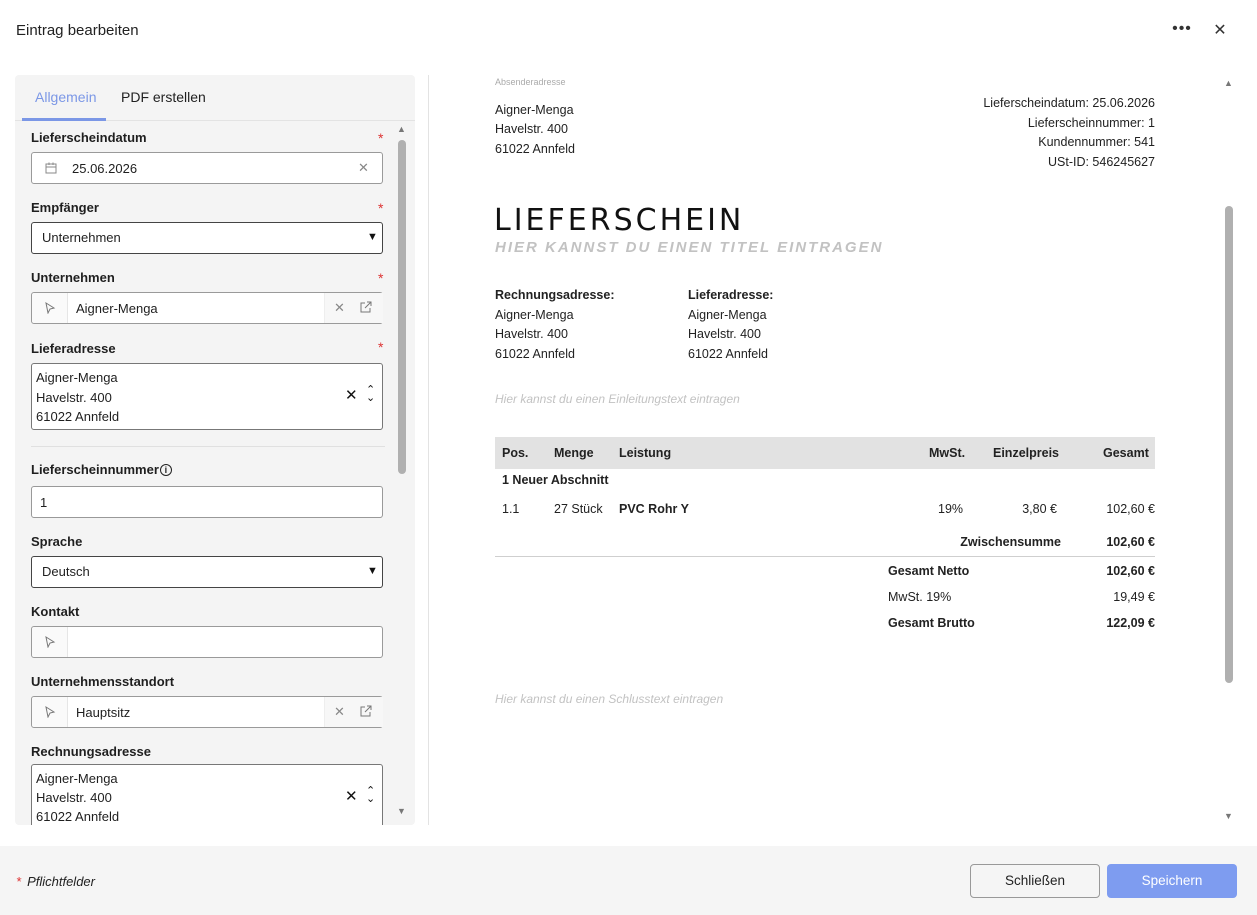  I want to click on billing-line: Aigner-Menga, so click(534, 315).